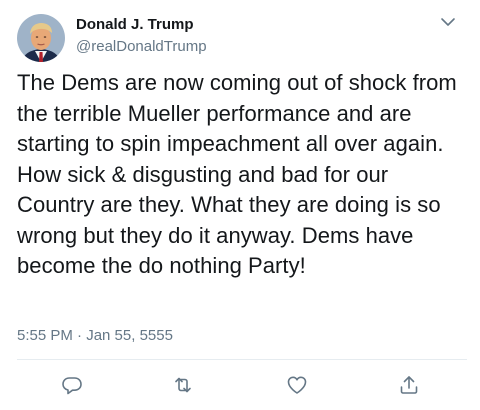 This screenshot has height=410, width=480. I want to click on like-button, so click(297, 385).